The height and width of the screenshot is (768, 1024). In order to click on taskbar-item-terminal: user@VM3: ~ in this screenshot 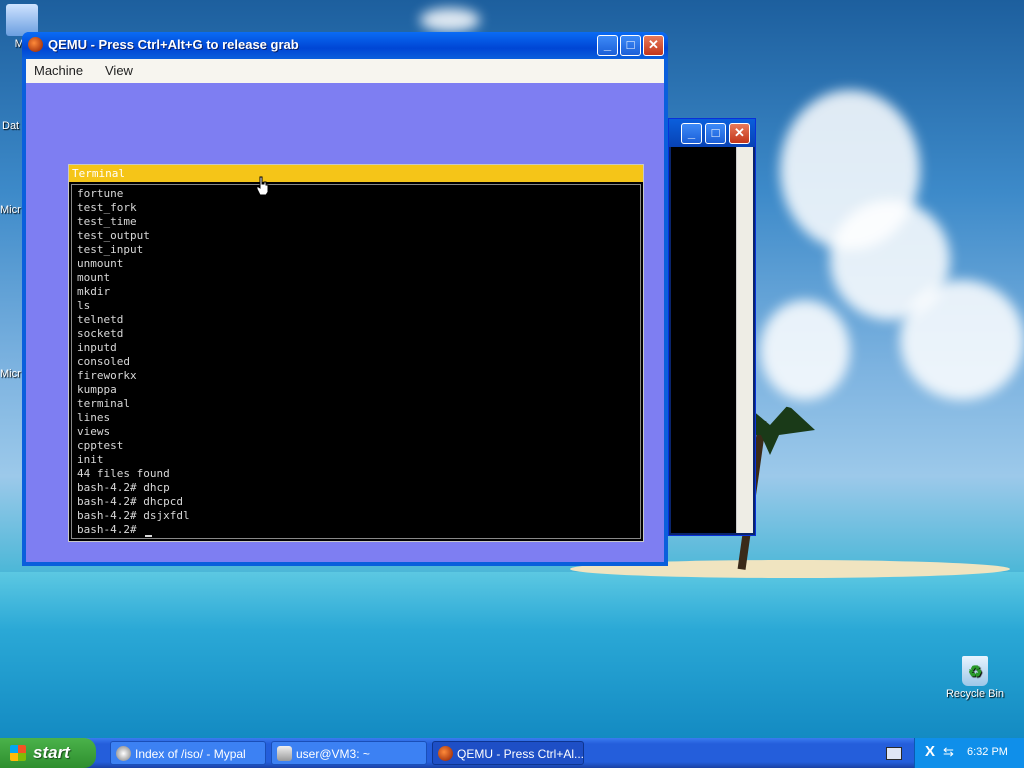, I will do `click(349, 753)`.